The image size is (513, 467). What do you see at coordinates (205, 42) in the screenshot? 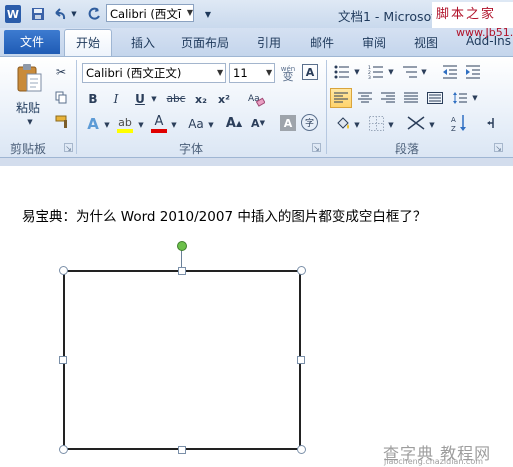
I see `tab-page-layout: 页面布局` at bounding box center [205, 42].